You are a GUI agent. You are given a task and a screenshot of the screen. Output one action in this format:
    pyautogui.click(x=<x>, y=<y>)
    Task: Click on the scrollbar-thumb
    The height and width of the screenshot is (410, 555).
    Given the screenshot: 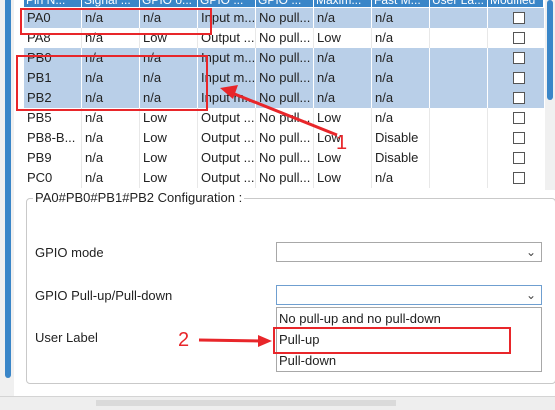 What is the action you would take?
    pyautogui.click(x=246, y=403)
    